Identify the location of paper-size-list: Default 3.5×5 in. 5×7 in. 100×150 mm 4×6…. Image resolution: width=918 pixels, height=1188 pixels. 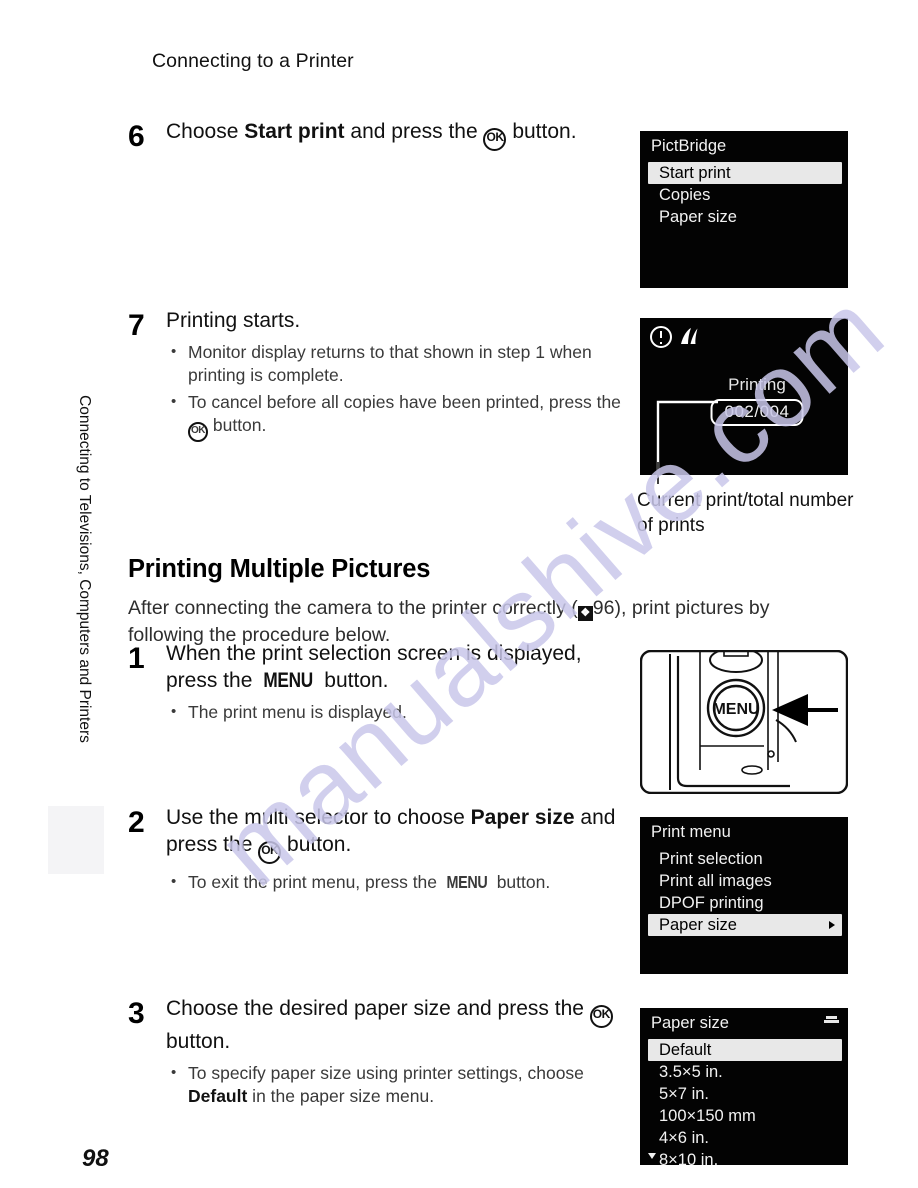
(744, 1102).